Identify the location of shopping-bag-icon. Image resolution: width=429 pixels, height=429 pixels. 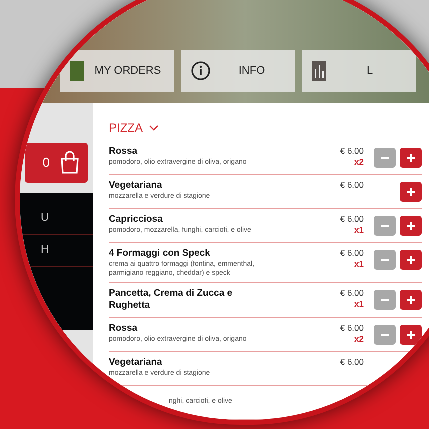
(70, 163).